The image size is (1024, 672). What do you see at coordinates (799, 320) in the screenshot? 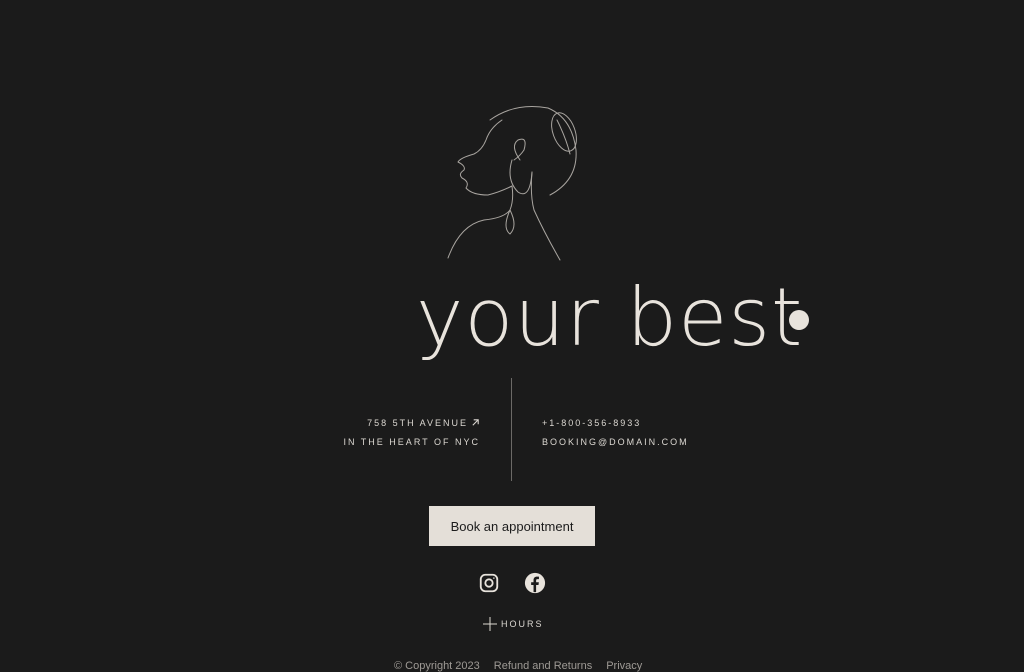
I see `headline-dot` at bounding box center [799, 320].